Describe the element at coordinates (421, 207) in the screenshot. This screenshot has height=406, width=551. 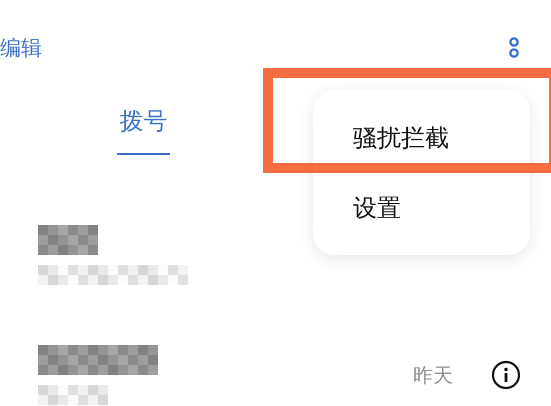
I see `menu-item: 设置` at that location.